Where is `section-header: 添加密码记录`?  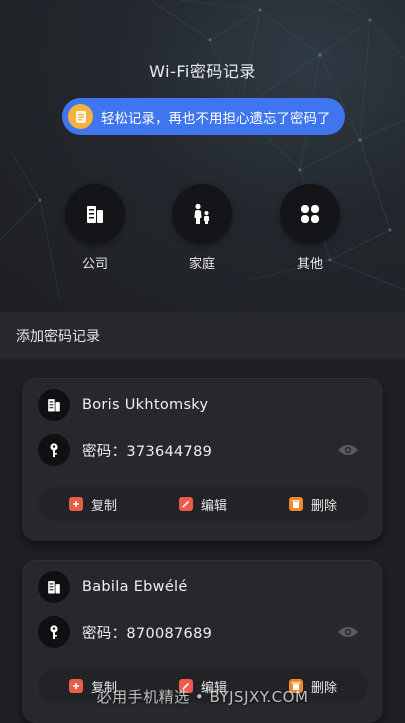
section-header: 添加密码记录 is located at coordinates (202, 335).